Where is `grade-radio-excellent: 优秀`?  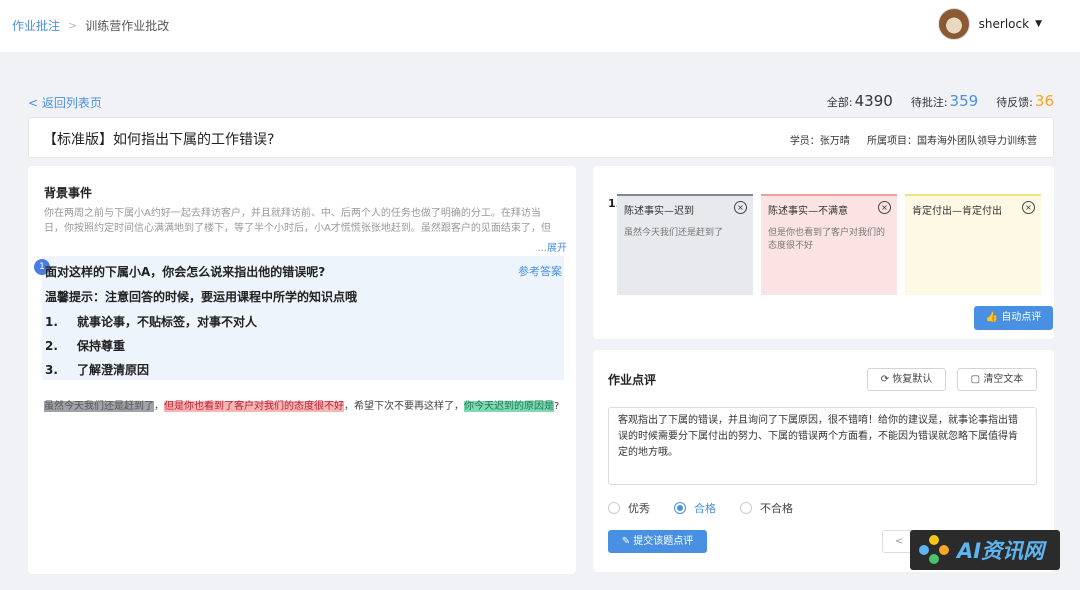 grade-radio-excellent: 优秀 is located at coordinates (629, 508).